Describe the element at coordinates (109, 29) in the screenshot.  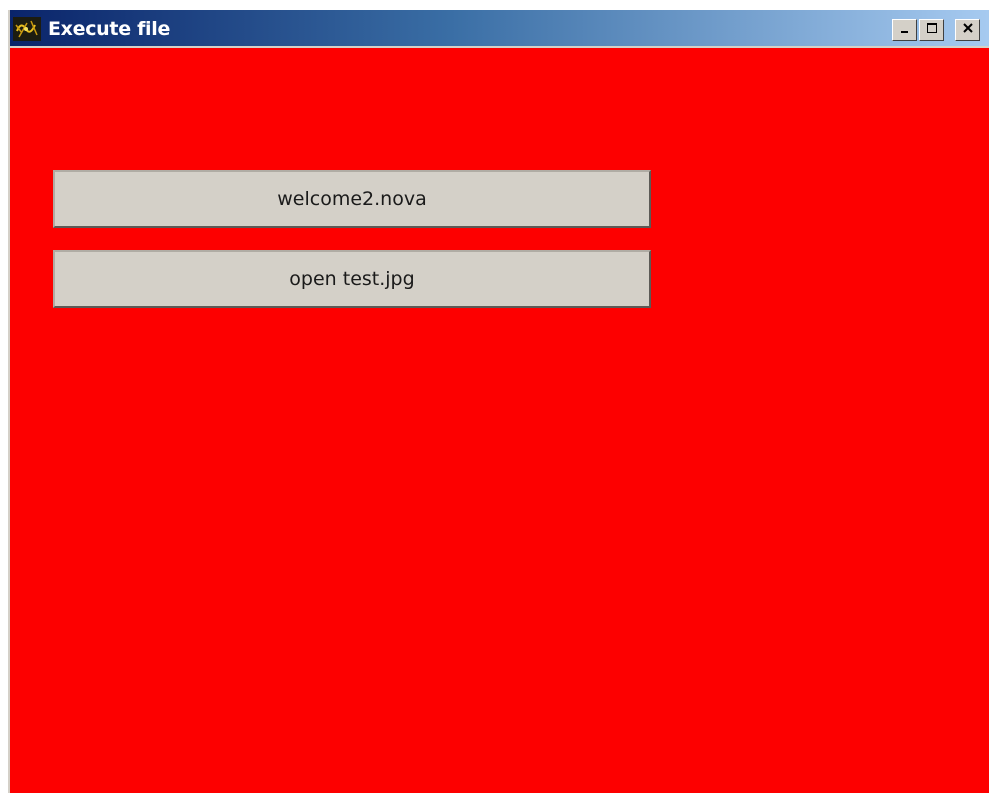
I see `window-title: Execute file` at that location.